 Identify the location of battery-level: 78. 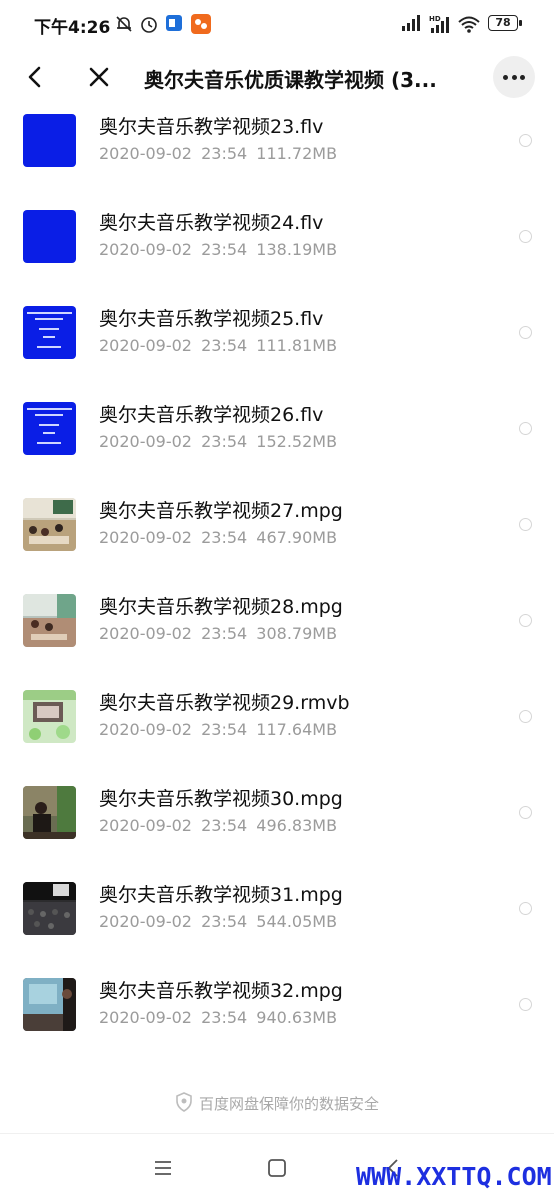
(503, 22).